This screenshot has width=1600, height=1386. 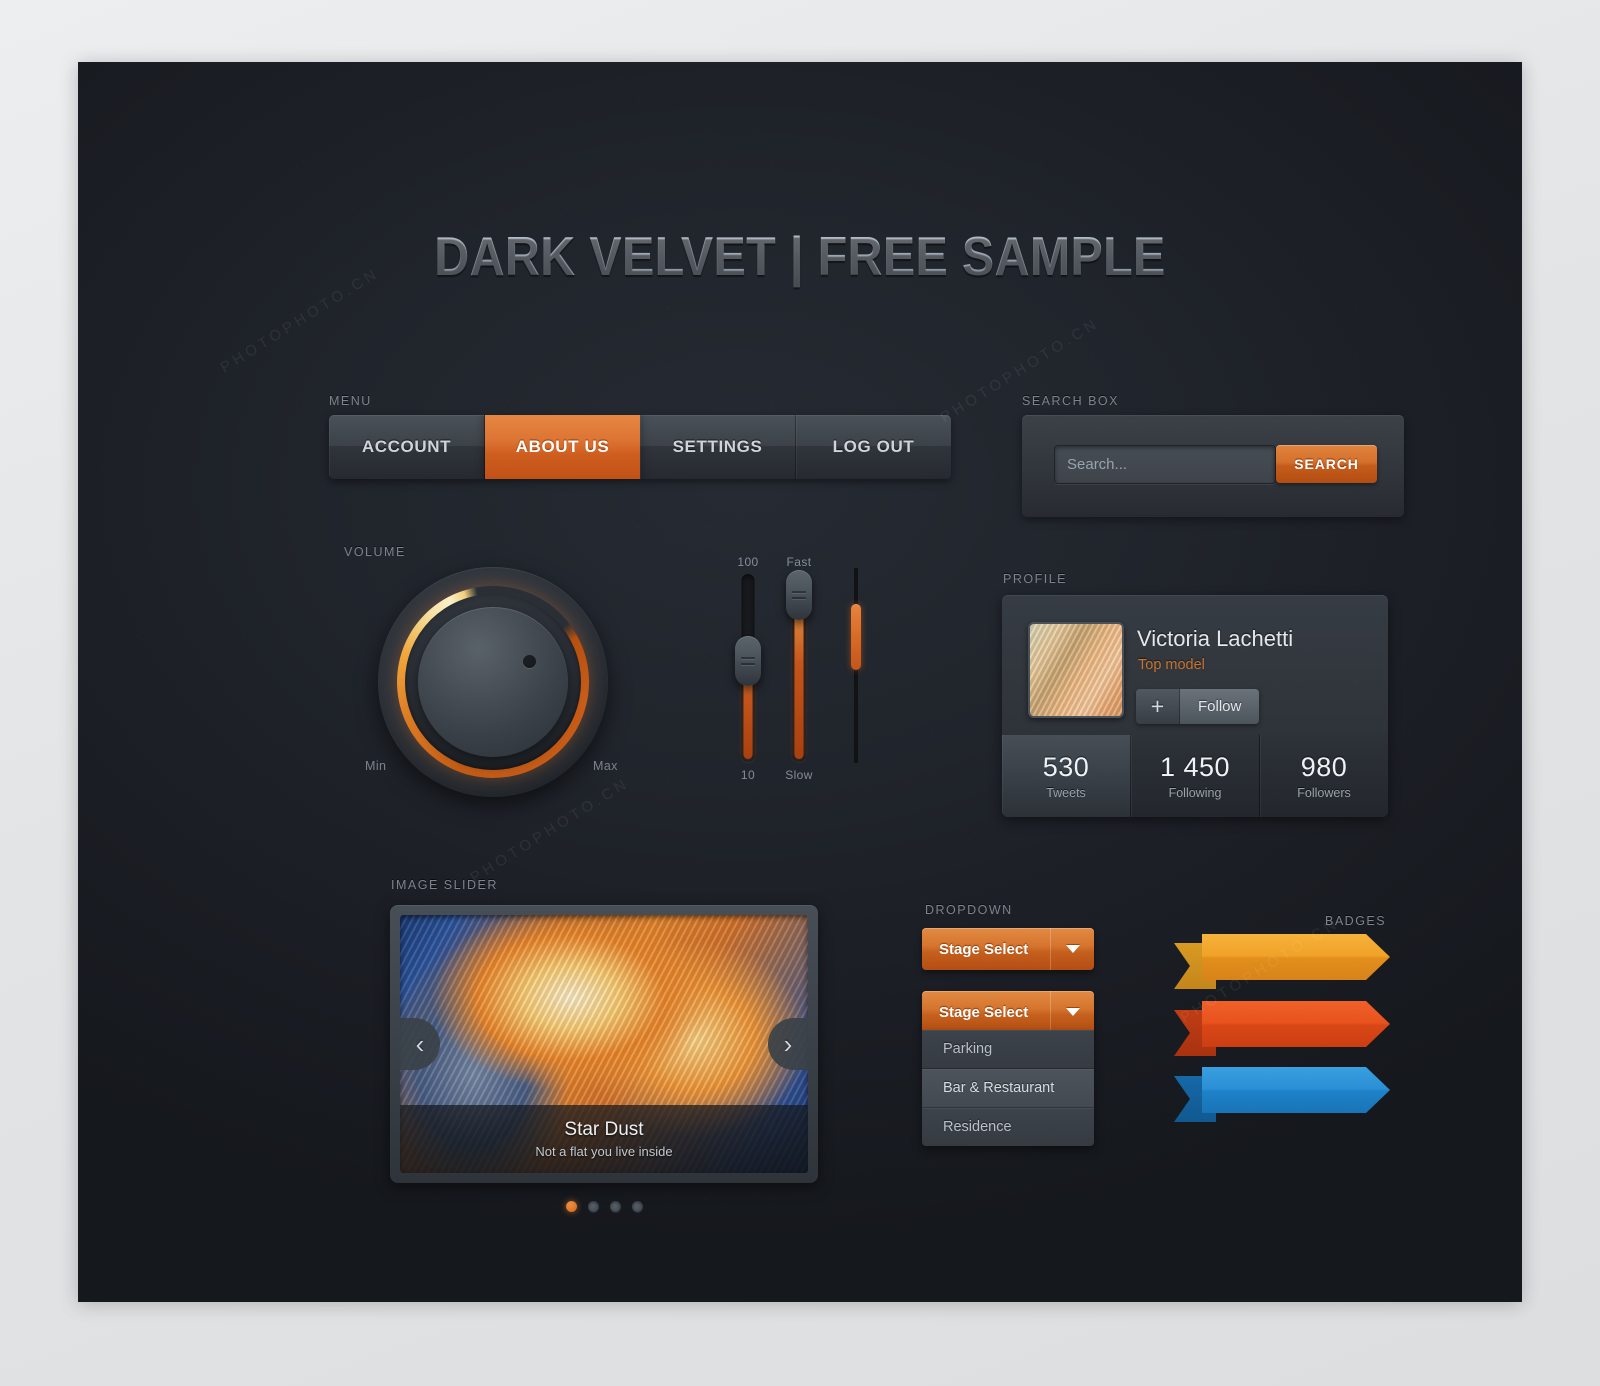 What do you see at coordinates (420, 1044) in the screenshot?
I see `chevron-left-icon: ‹` at bounding box center [420, 1044].